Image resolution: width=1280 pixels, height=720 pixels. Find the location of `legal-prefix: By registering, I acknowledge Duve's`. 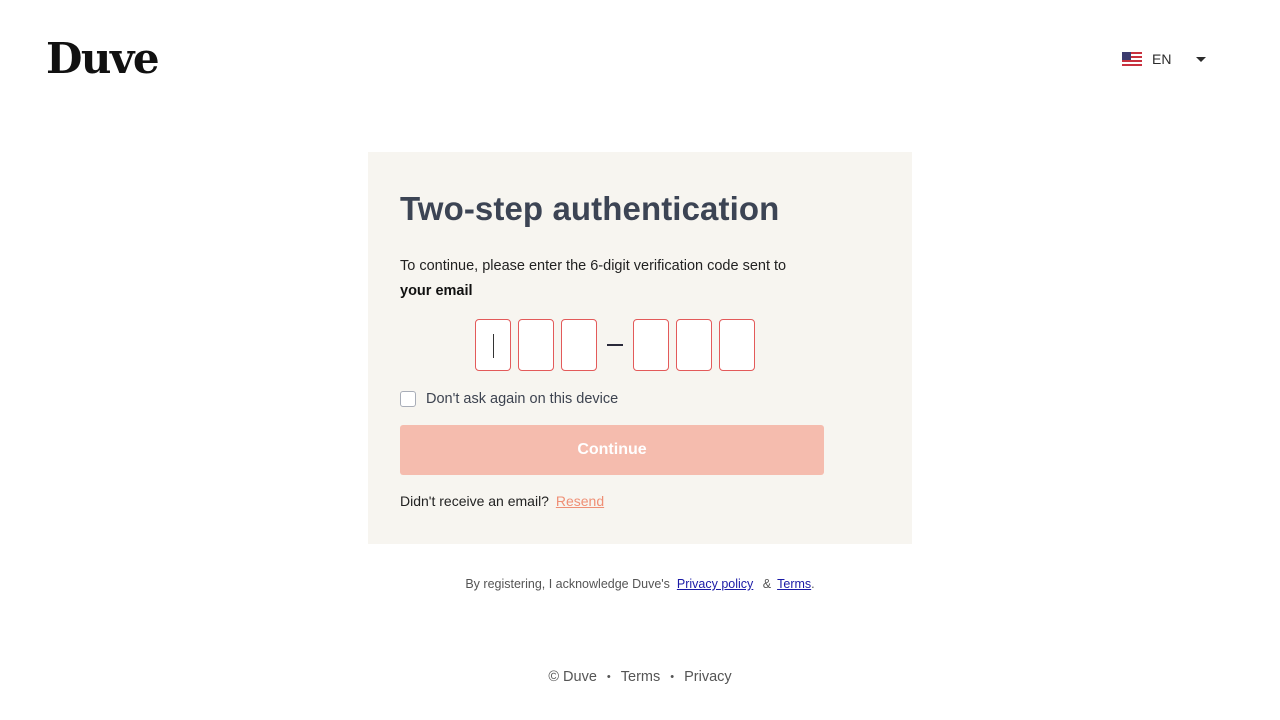

legal-prefix: By registering, I acknowledge Duve's is located at coordinates (567, 584).